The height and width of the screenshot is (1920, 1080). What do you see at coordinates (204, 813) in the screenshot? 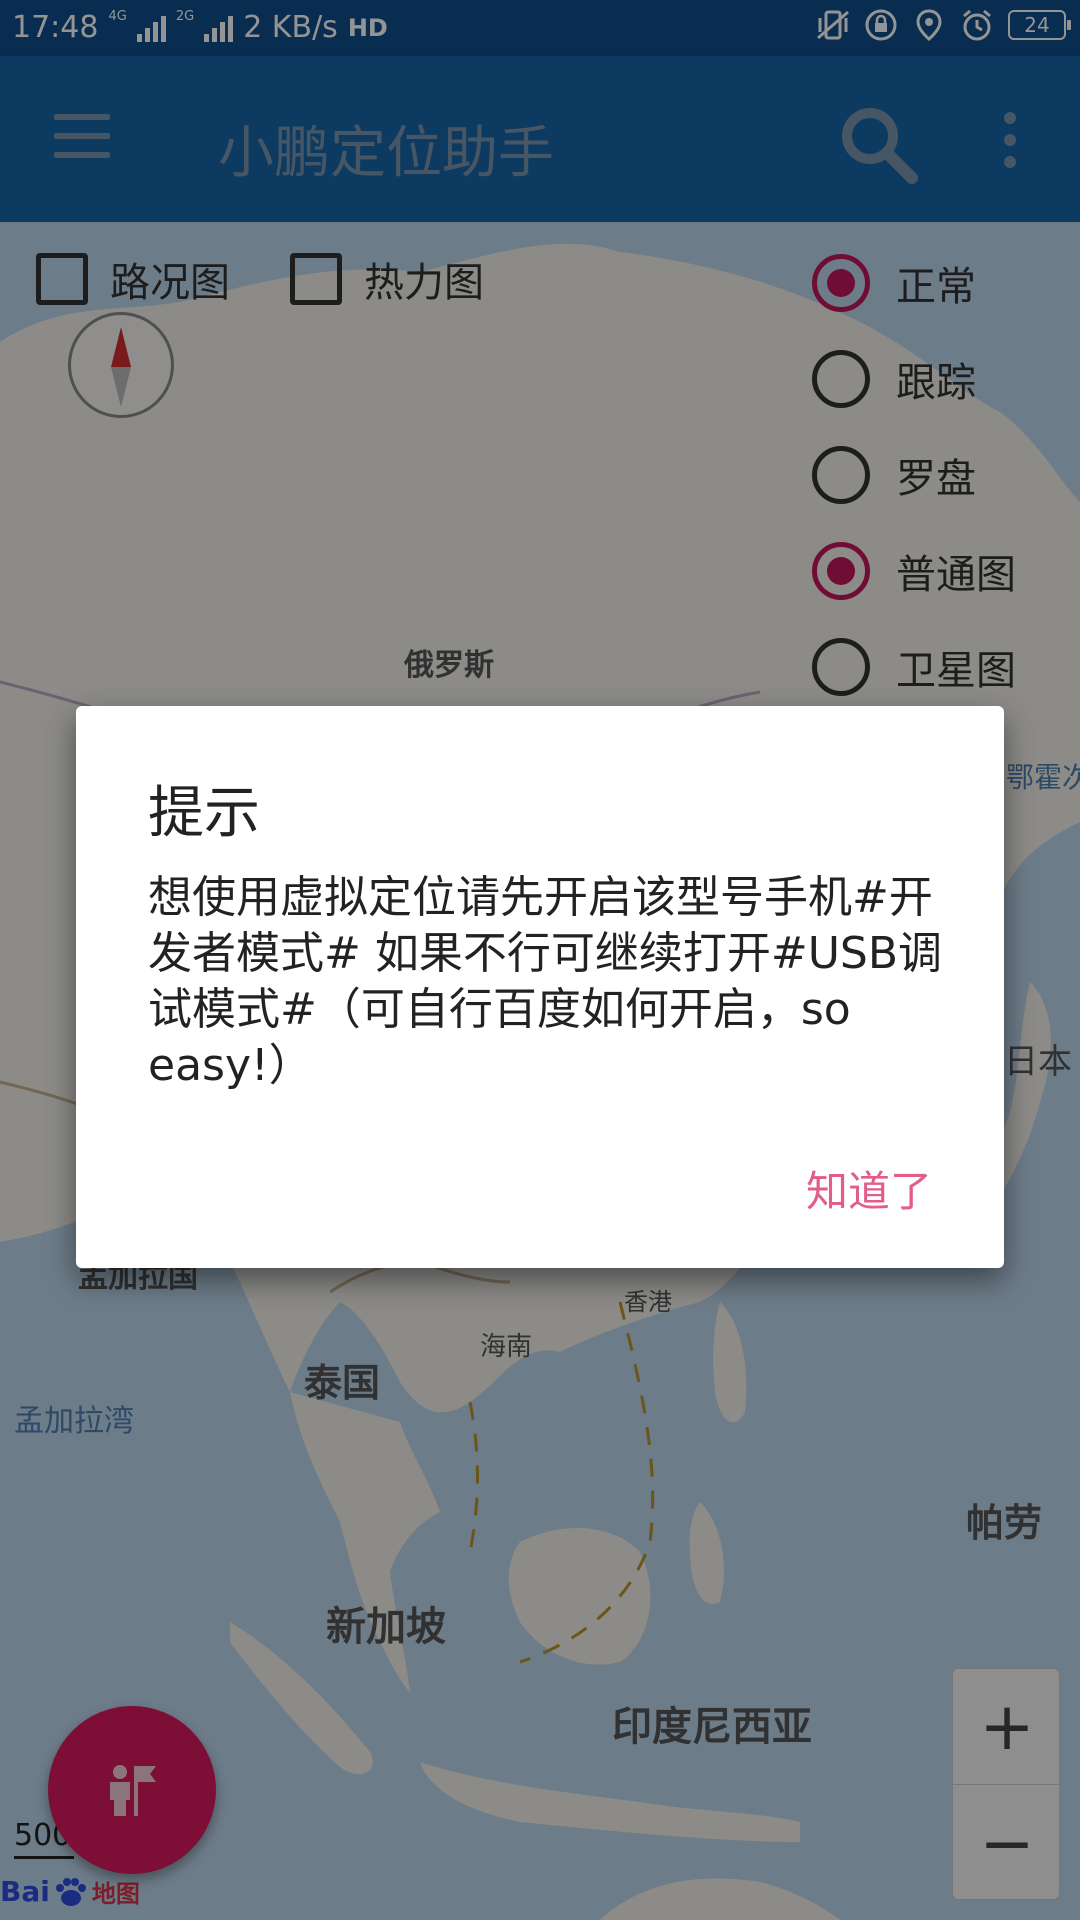
I see `dialog-title: 提示` at bounding box center [204, 813].